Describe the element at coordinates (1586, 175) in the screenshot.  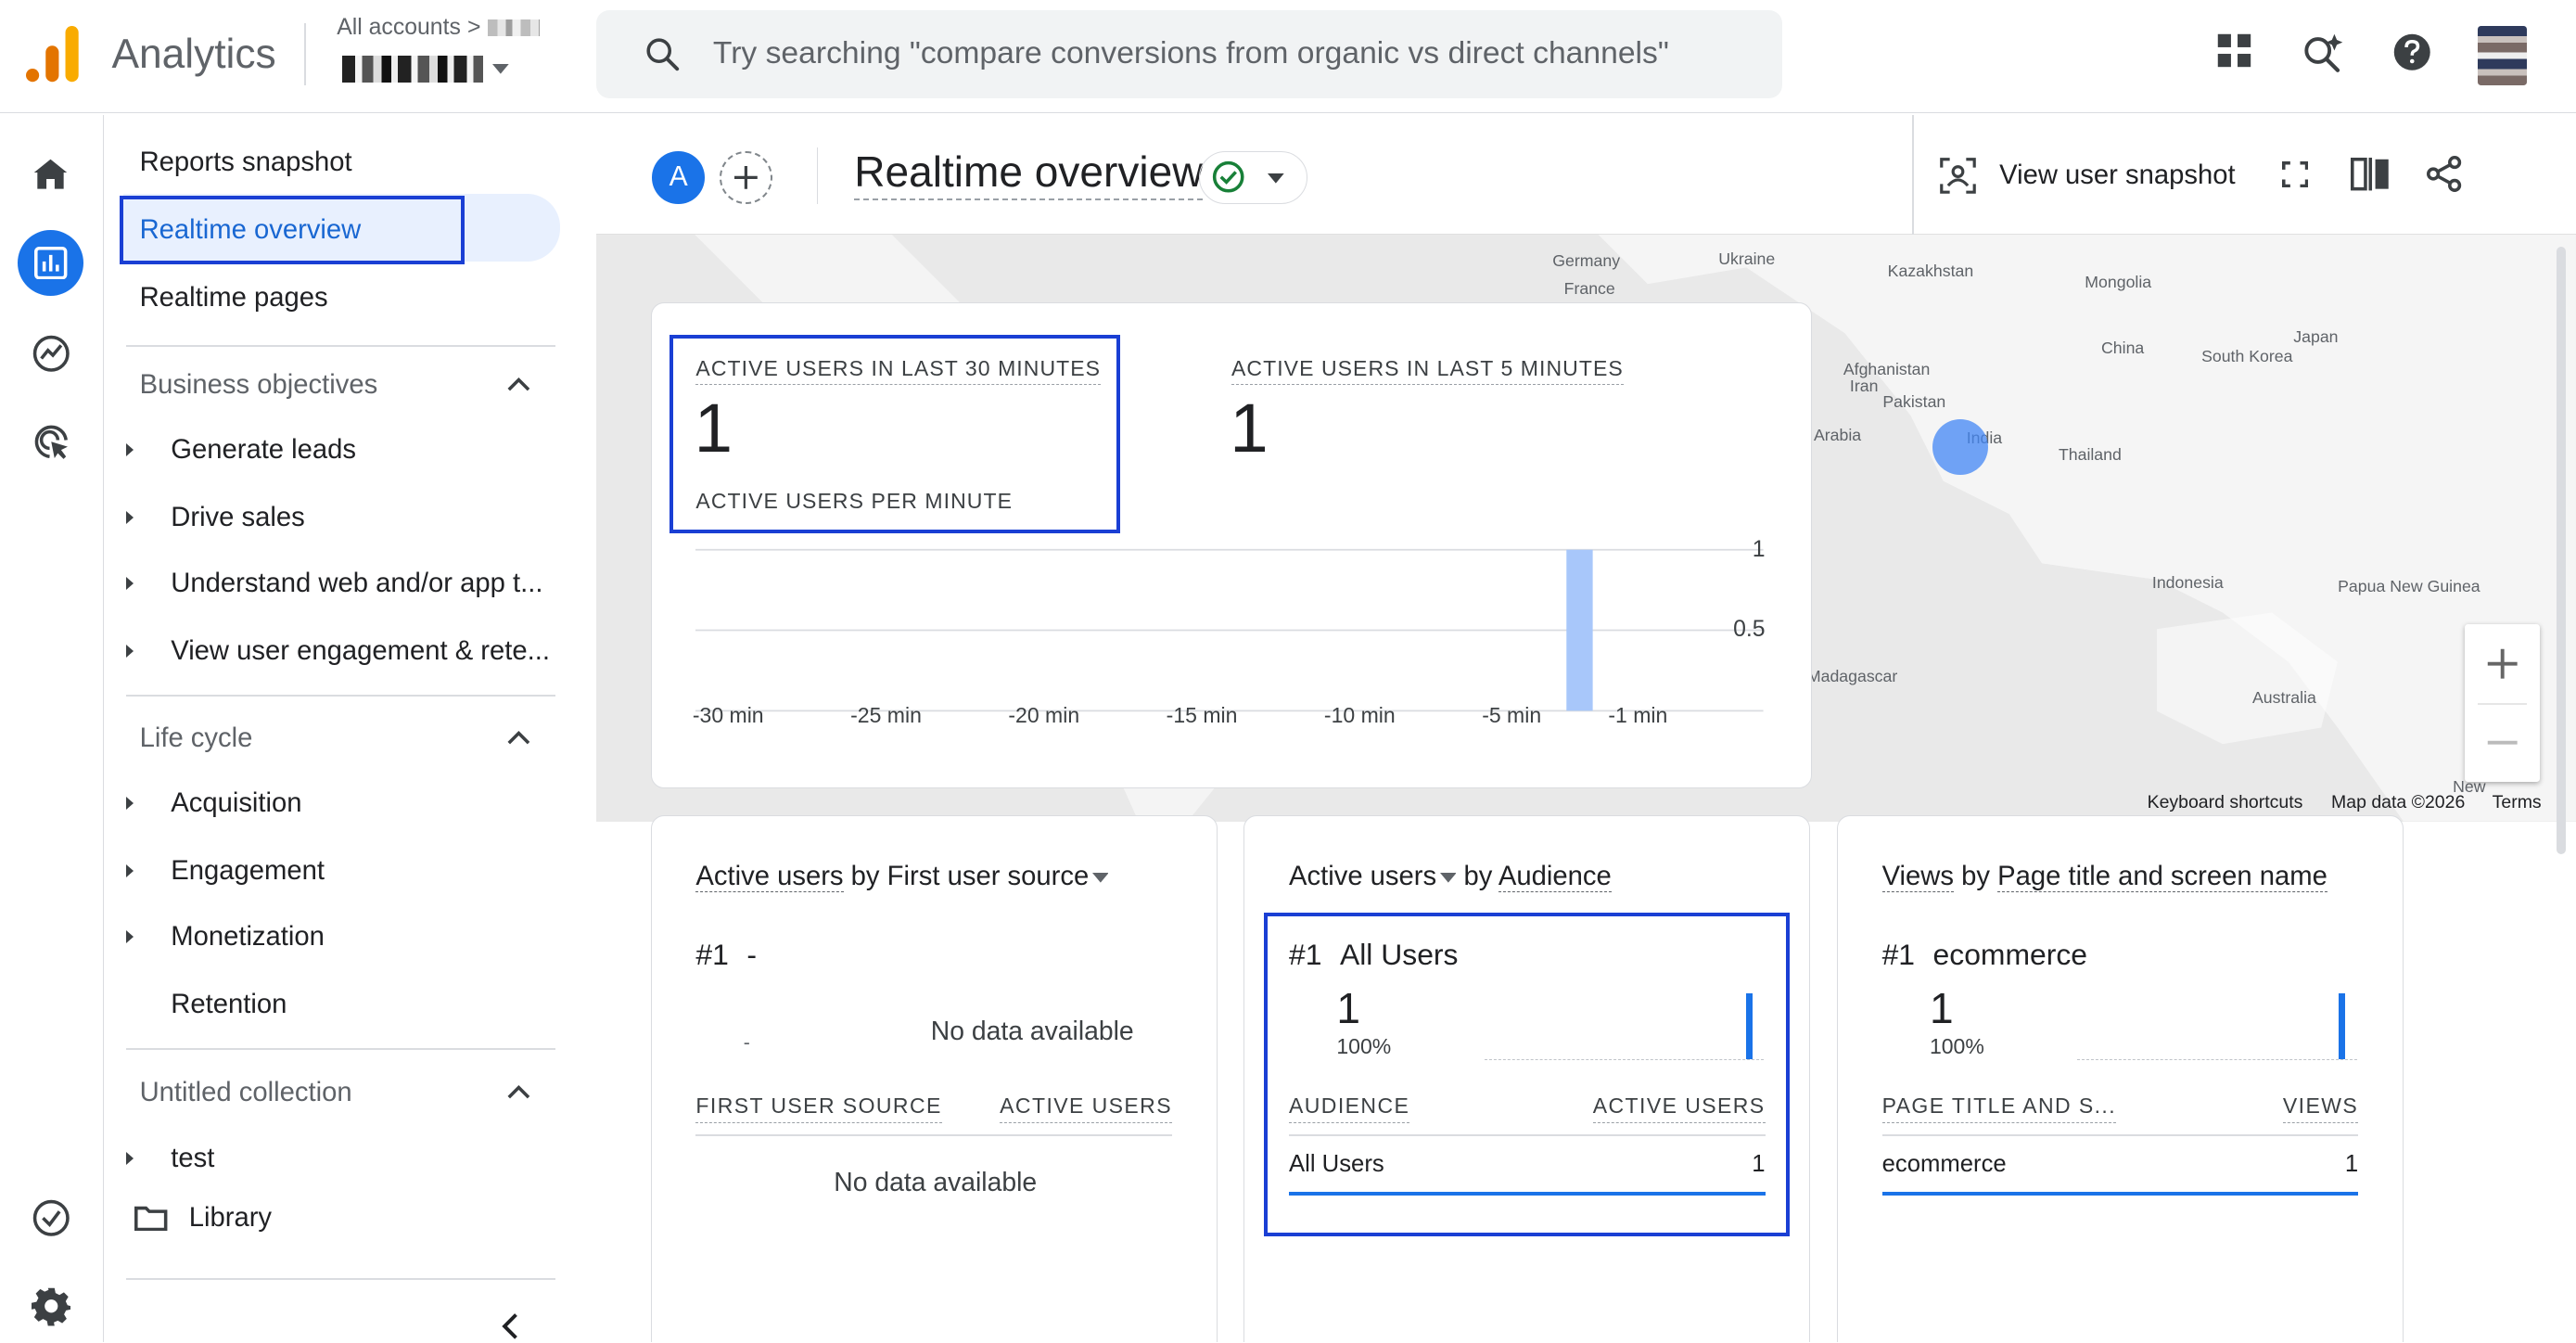
I see `page-header: A Realtime overview View user snapshot` at that location.